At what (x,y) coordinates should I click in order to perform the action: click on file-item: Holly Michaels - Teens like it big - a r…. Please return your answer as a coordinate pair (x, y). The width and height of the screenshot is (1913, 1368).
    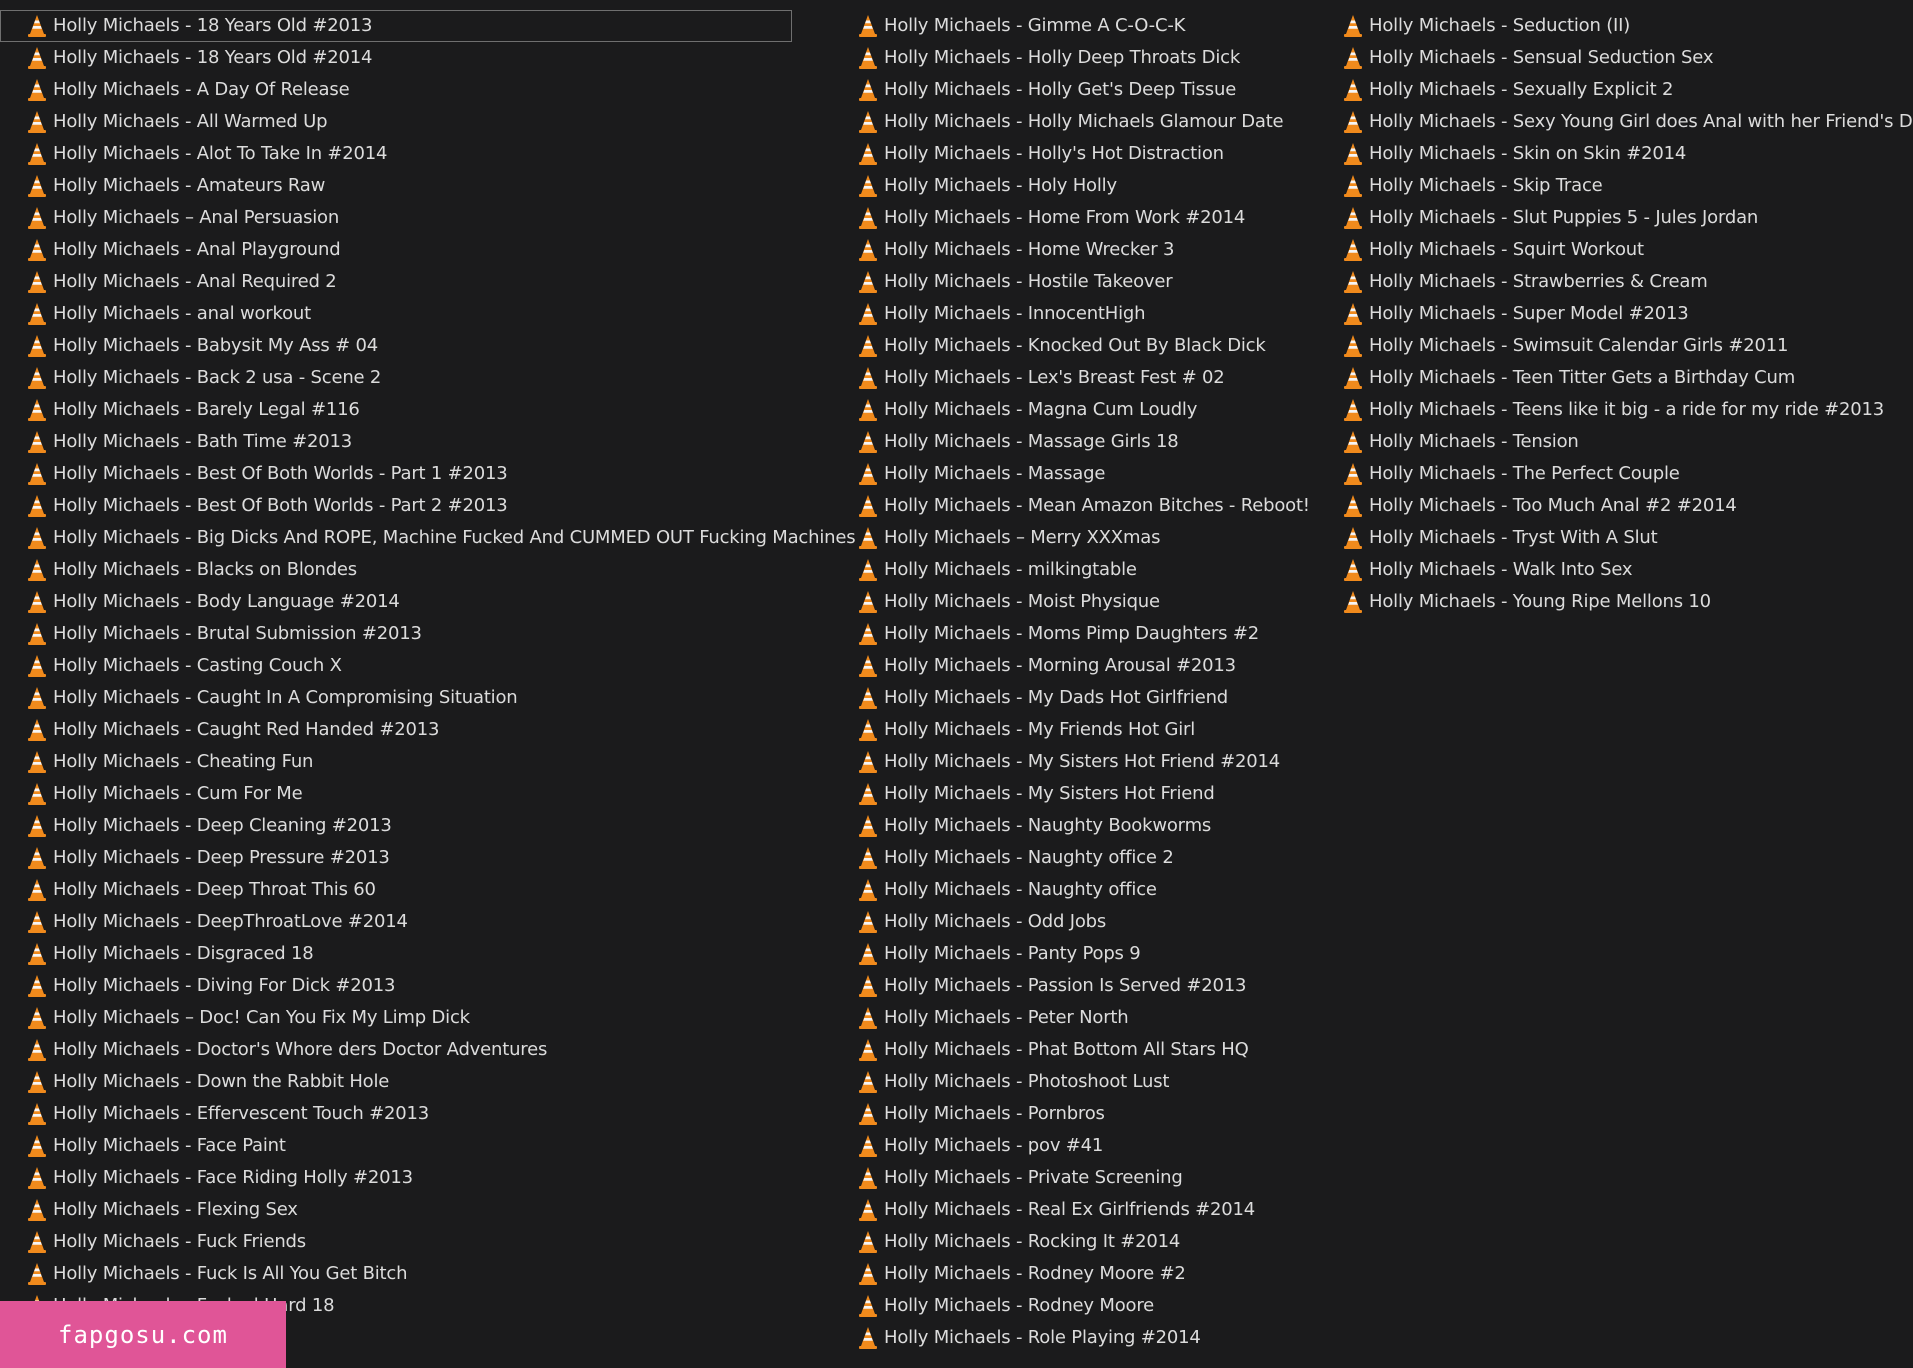
    Looking at the image, I should click on (1617, 410).